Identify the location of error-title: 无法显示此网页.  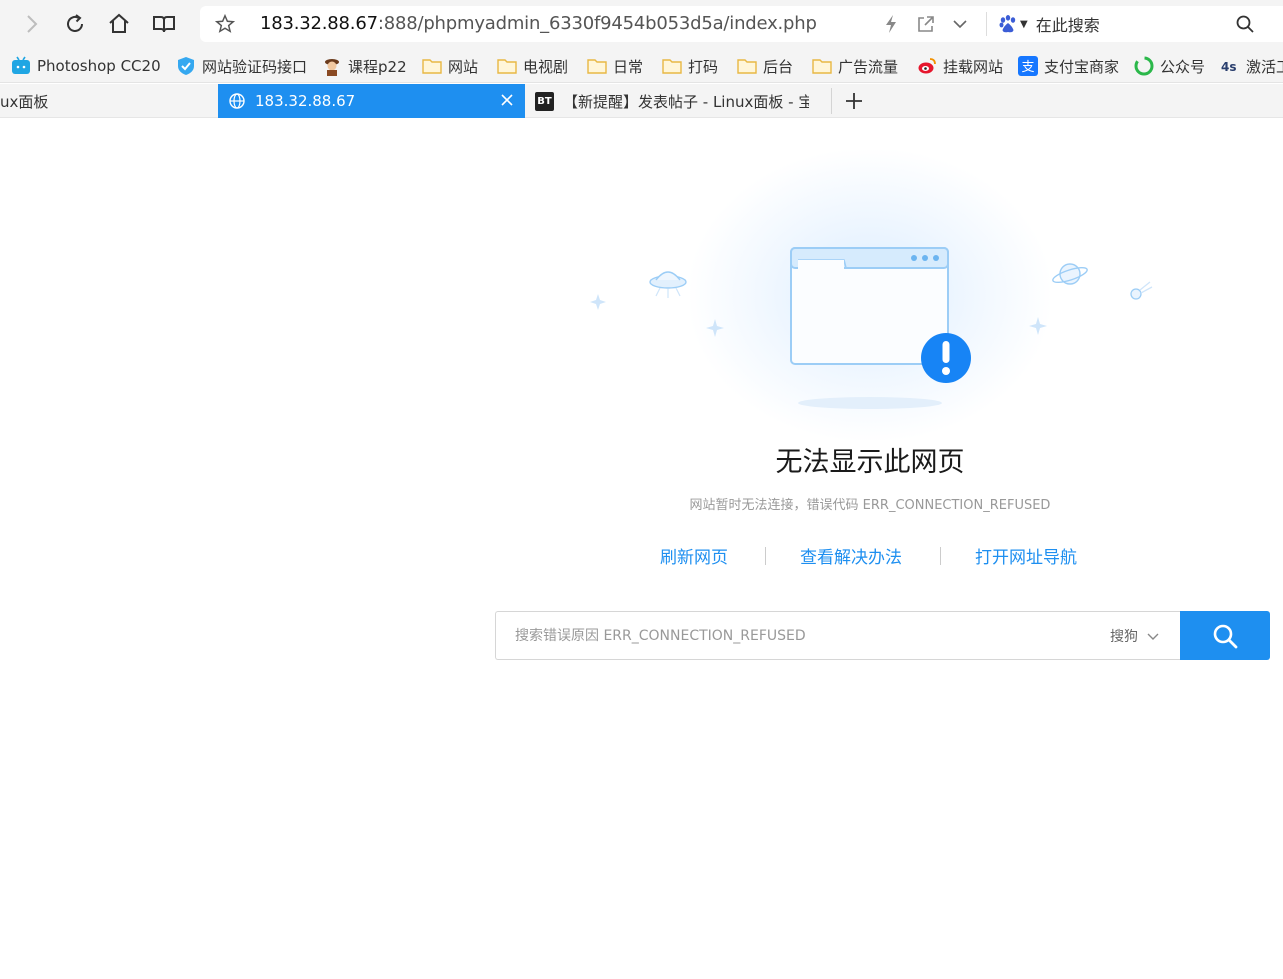
(870, 462).